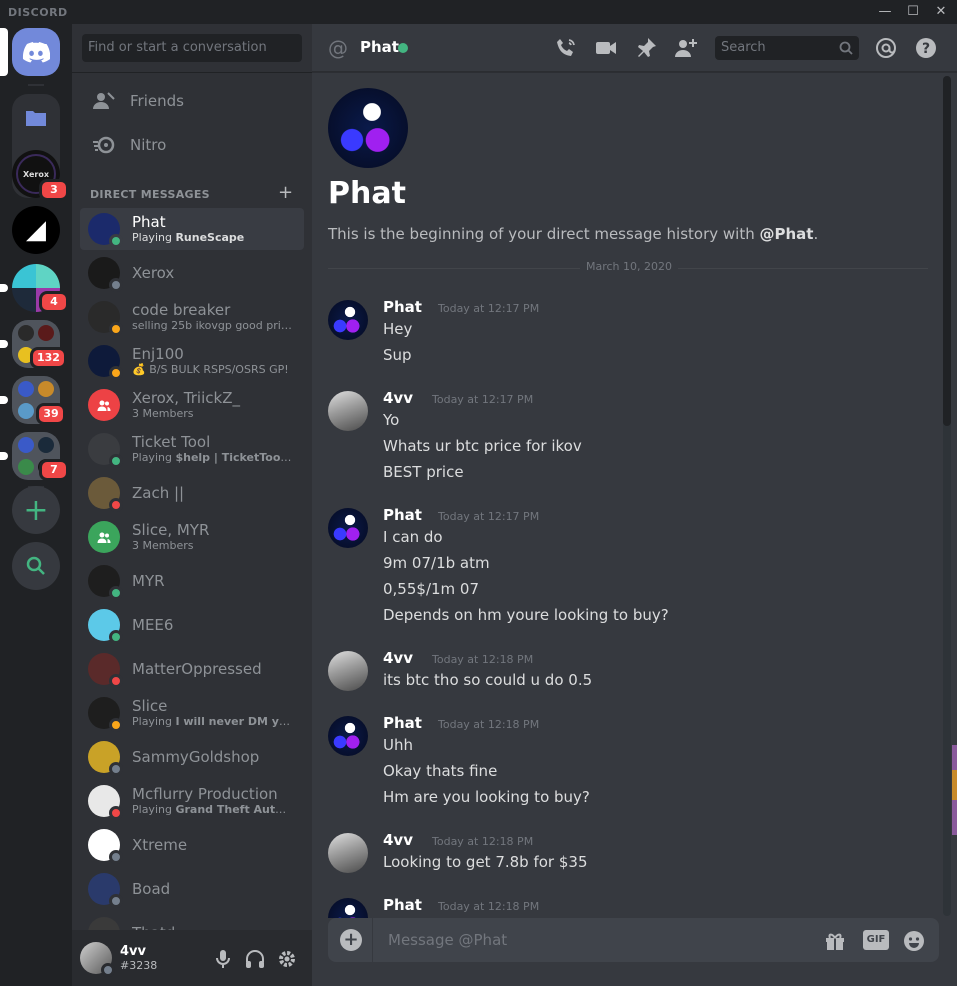  What do you see at coordinates (40, 147) in the screenshot?
I see `server-folder: Xerox 3` at bounding box center [40, 147].